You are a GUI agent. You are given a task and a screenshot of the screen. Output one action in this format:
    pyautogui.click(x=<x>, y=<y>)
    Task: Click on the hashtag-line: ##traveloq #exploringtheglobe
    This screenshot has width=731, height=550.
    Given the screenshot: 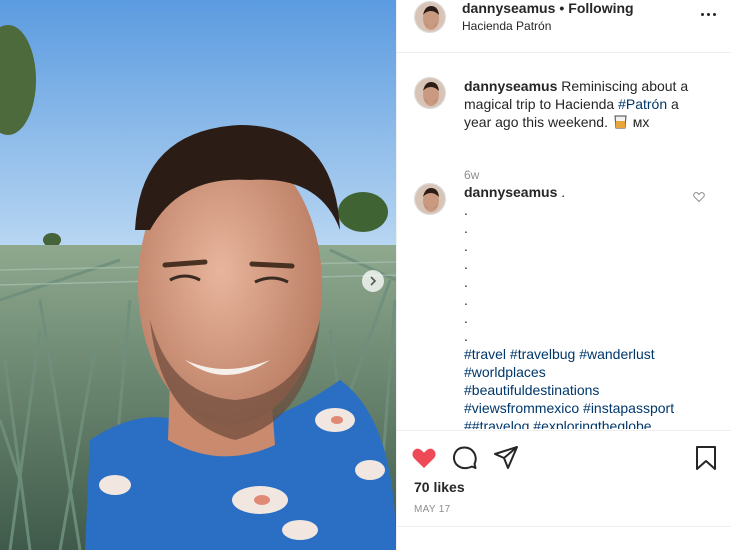 What is the action you would take?
    pyautogui.click(x=579, y=423)
    